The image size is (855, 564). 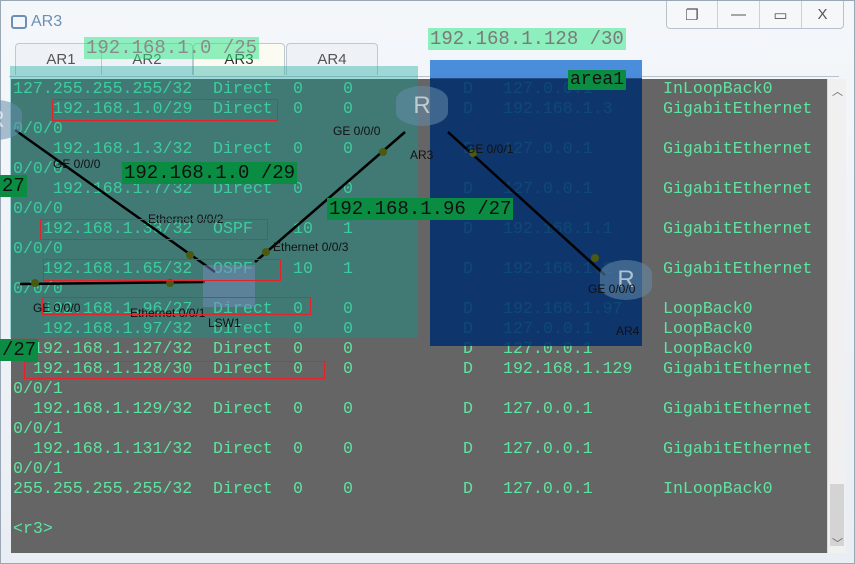 What do you see at coordinates (822, 14) in the screenshot?
I see `close-button: X` at bounding box center [822, 14].